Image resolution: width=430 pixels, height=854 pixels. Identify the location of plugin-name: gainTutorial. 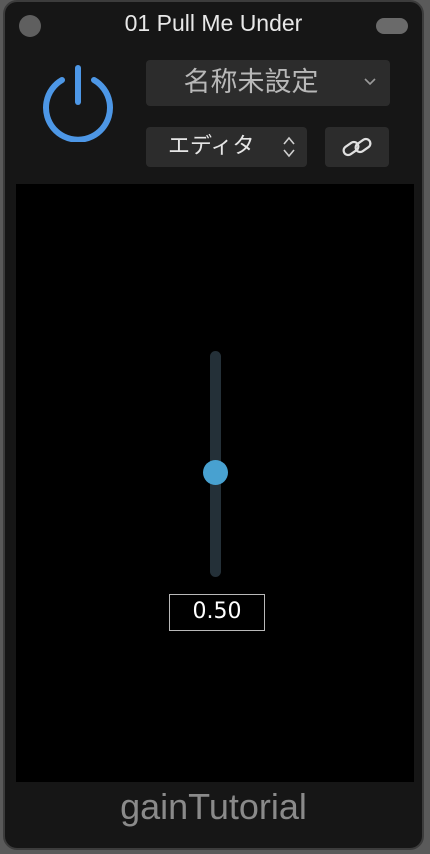
(213, 806).